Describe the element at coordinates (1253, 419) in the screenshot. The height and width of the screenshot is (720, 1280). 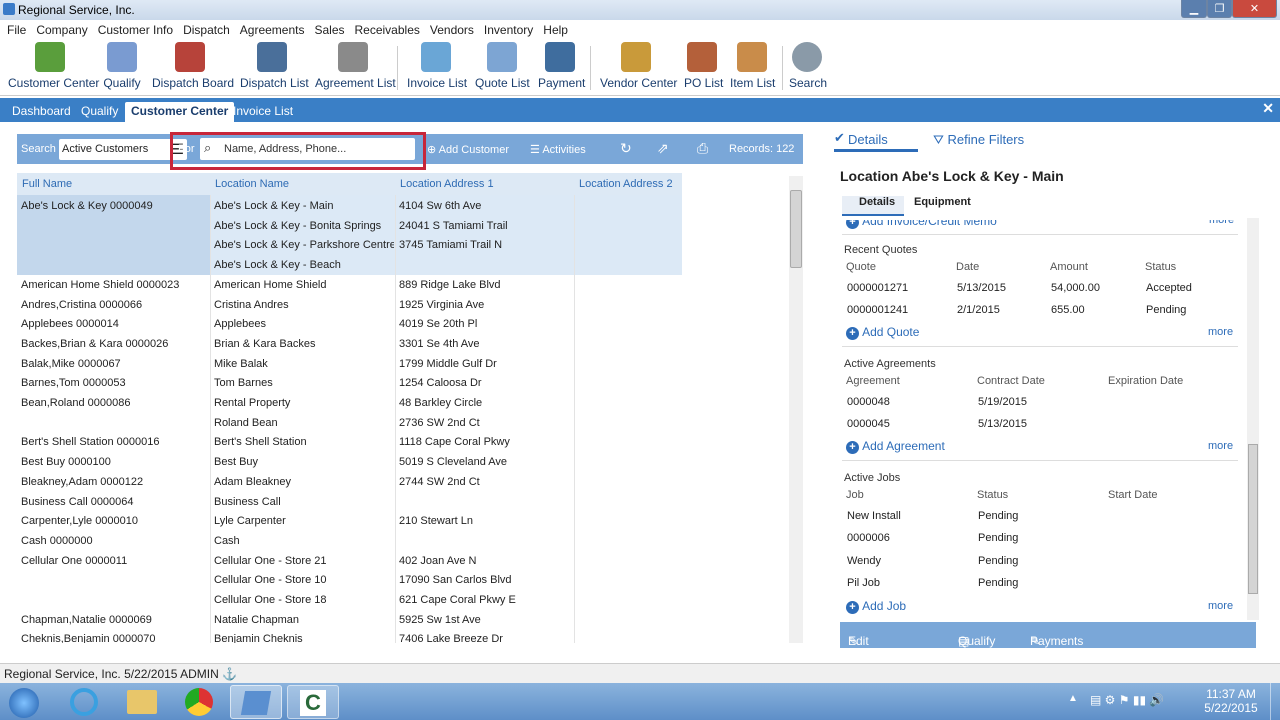
I see `details-scrollbar` at that location.